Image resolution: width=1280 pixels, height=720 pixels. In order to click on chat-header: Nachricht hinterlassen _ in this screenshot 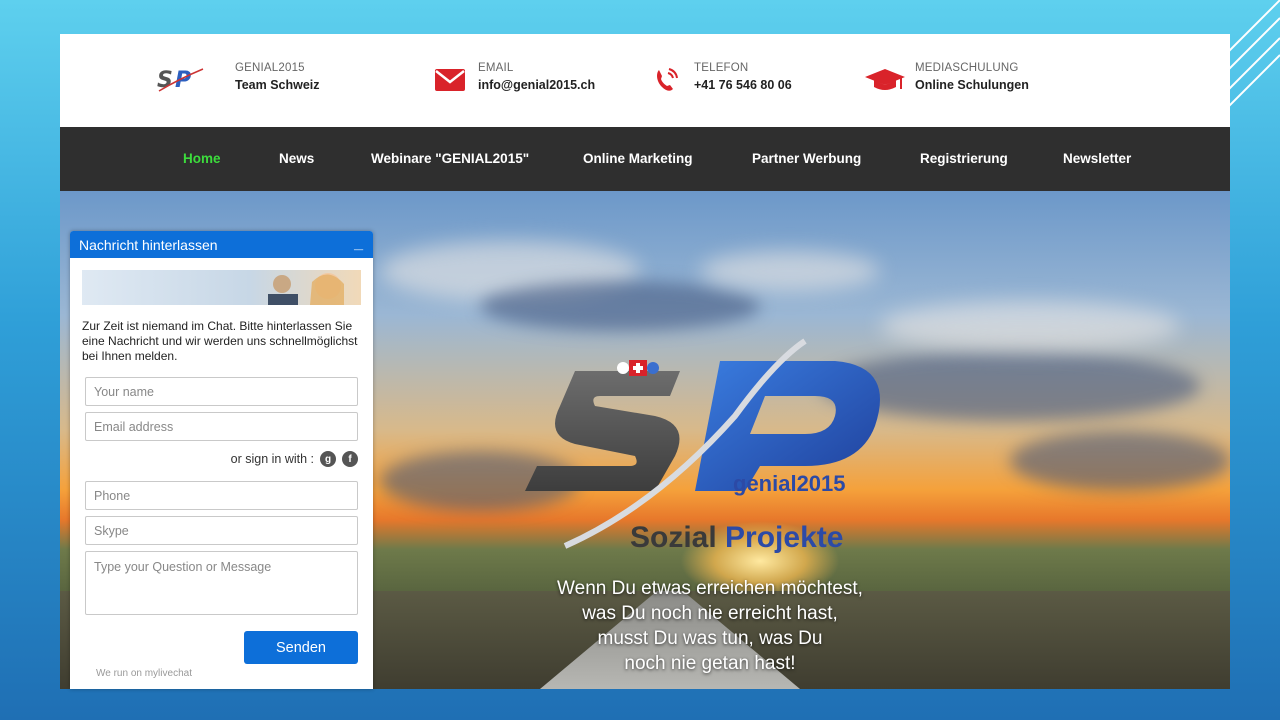, I will do `click(221, 244)`.